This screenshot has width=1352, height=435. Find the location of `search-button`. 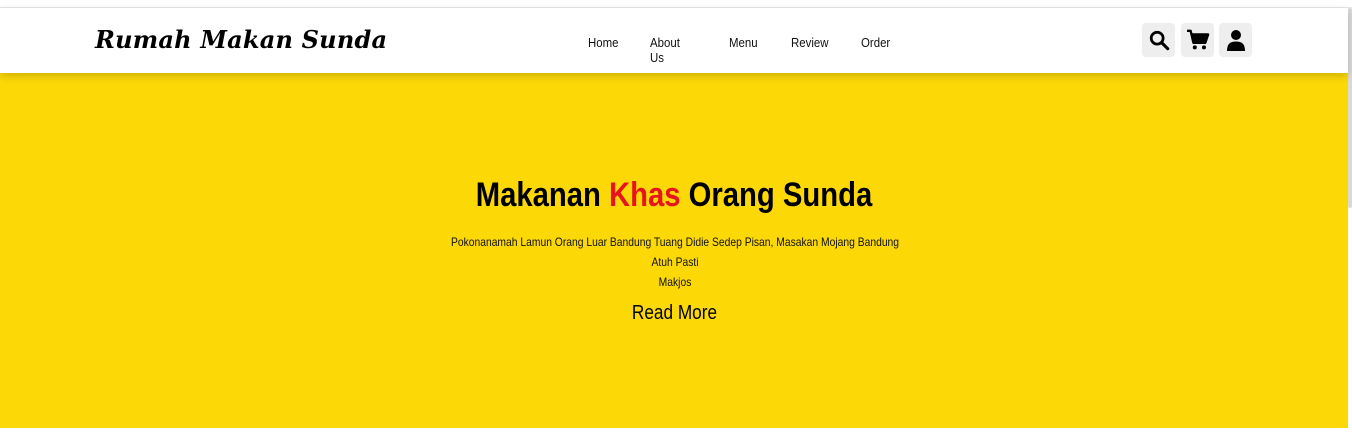

search-button is located at coordinates (1158, 40).